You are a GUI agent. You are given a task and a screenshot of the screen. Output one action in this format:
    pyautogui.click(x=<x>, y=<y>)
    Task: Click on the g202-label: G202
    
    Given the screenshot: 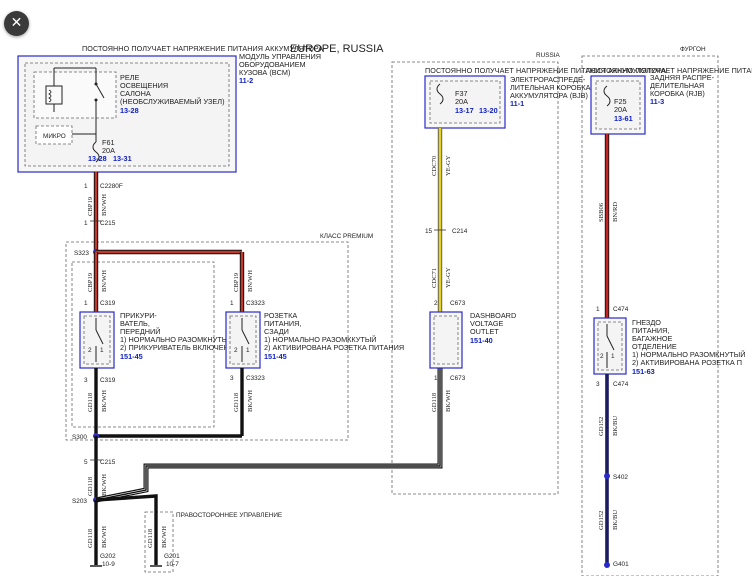 What is the action you would take?
    pyautogui.click(x=108, y=556)
    